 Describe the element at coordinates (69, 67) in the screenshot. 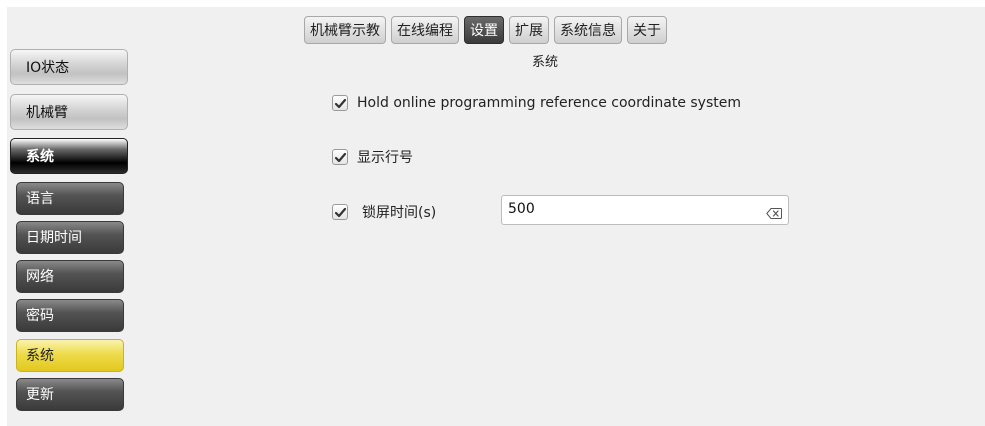

I see `sidebar-item-io-status: IO状态` at that location.